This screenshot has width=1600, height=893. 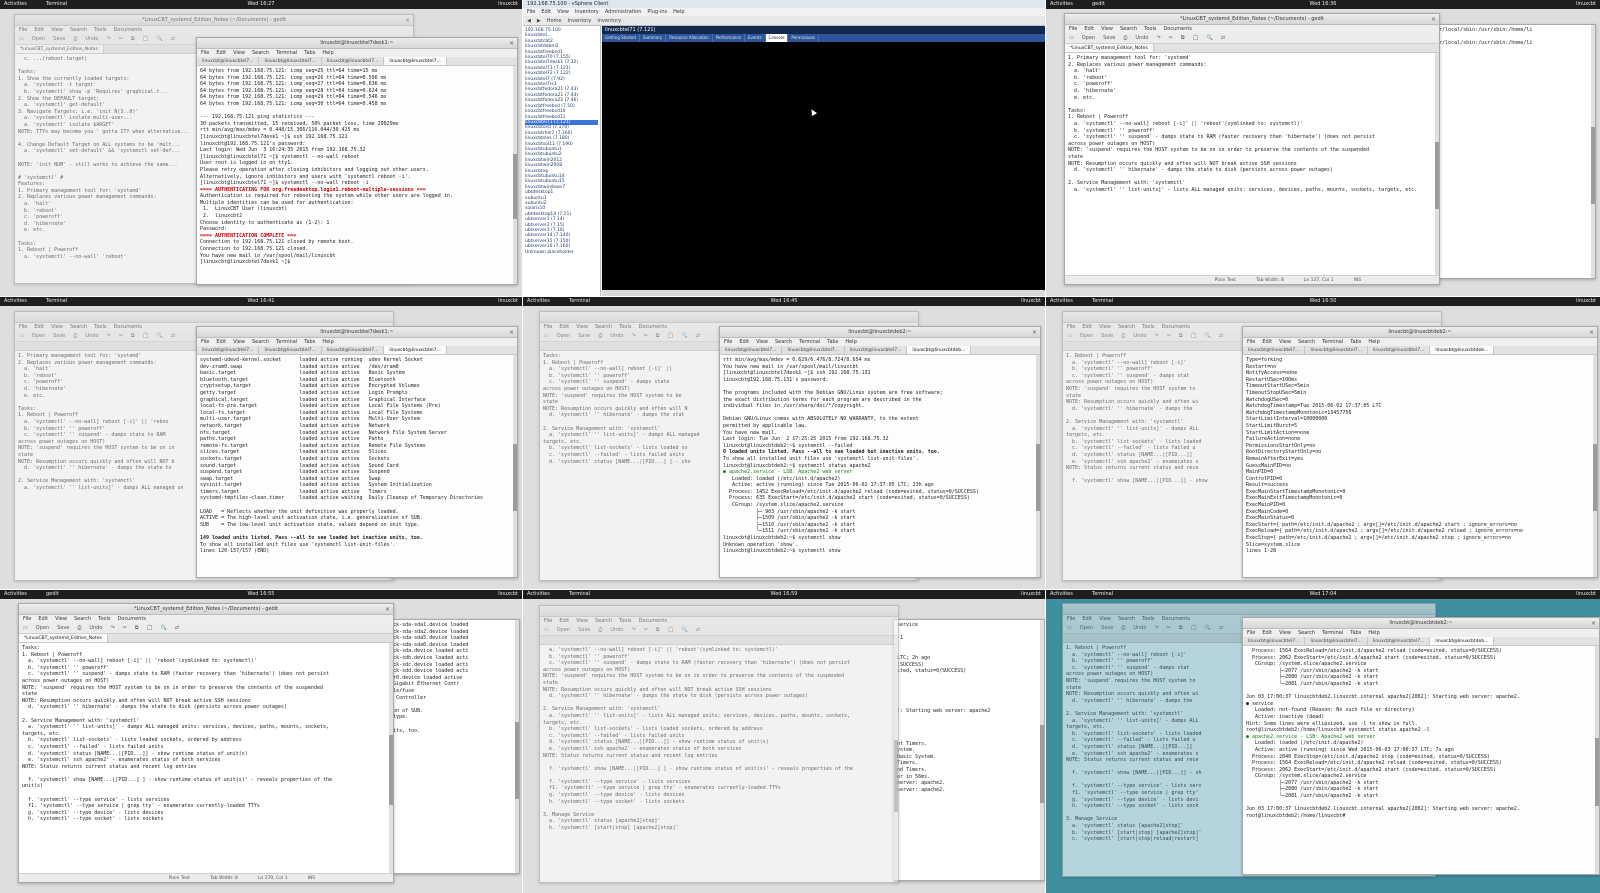 What do you see at coordinates (1323, 594) in the screenshot?
I see `clock: Wed 17:04` at bounding box center [1323, 594].